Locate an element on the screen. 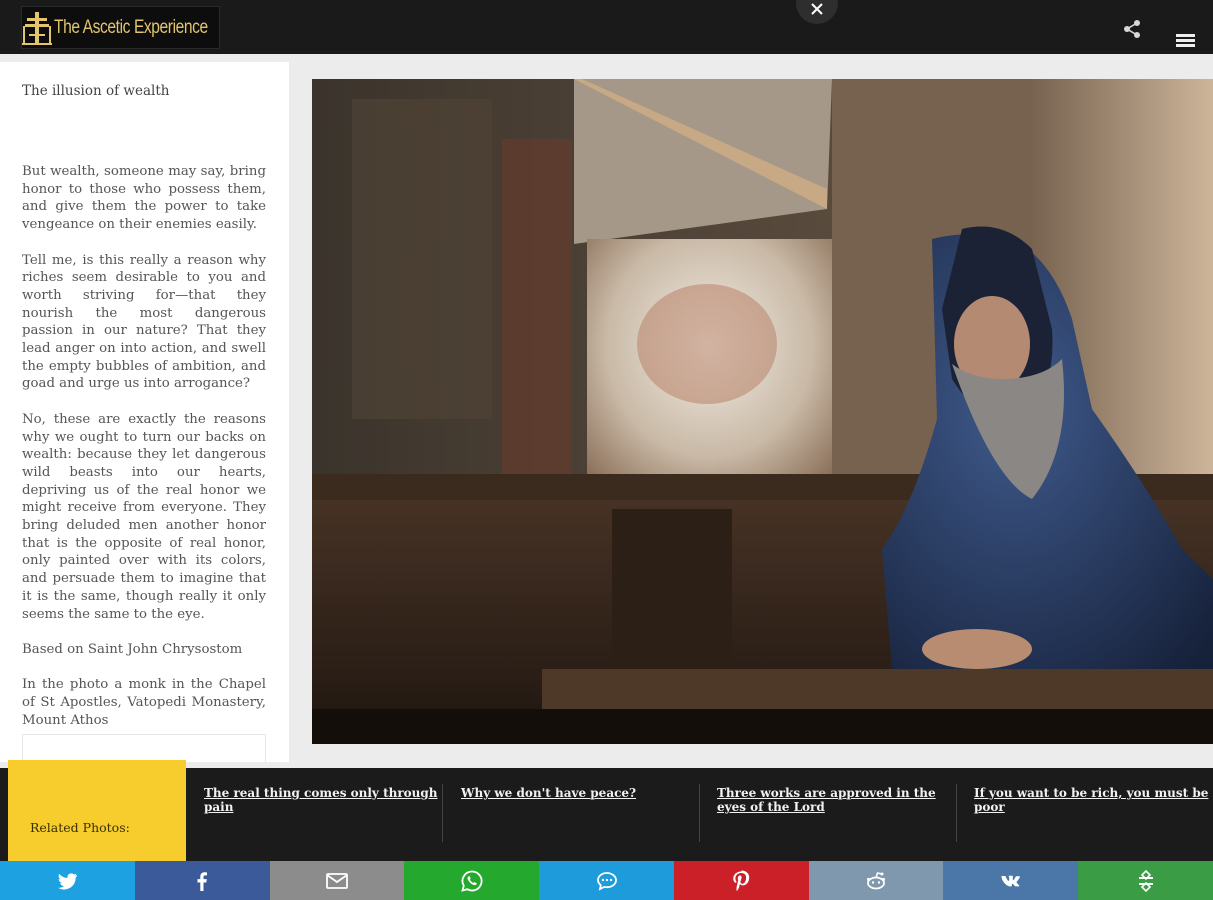  share-bar is located at coordinates (606, 880).